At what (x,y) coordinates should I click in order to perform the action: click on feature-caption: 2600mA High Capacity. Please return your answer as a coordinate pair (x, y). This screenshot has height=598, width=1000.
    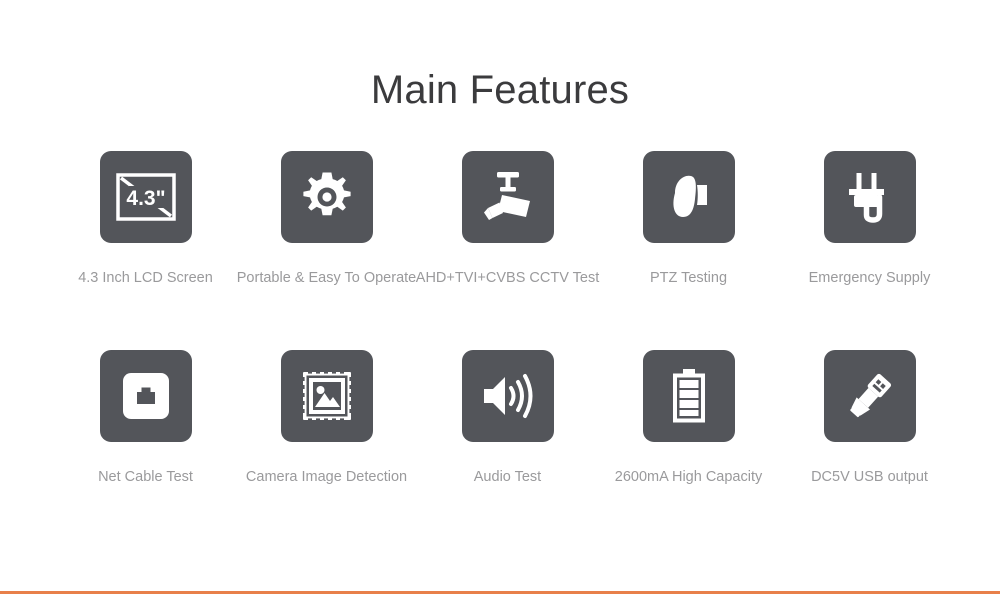
    Looking at the image, I should click on (688, 476).